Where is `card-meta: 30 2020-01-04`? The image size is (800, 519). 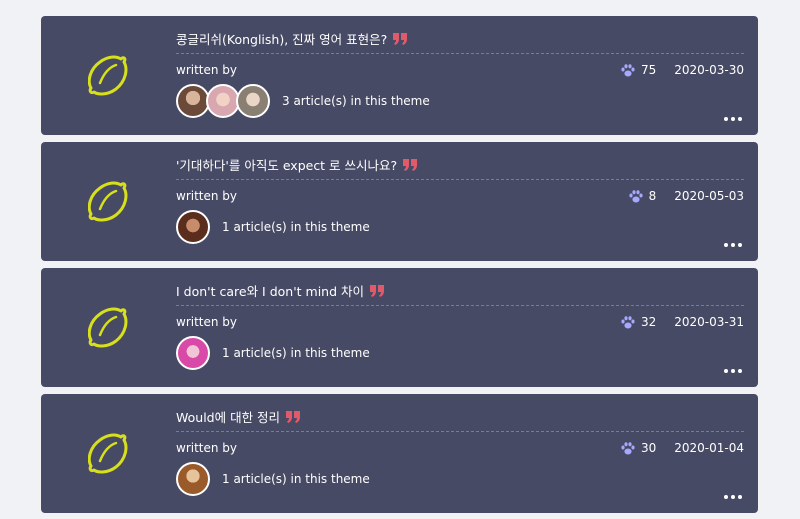
card-meta: 30 2020-01-04 is located at coordinates (682, 448).